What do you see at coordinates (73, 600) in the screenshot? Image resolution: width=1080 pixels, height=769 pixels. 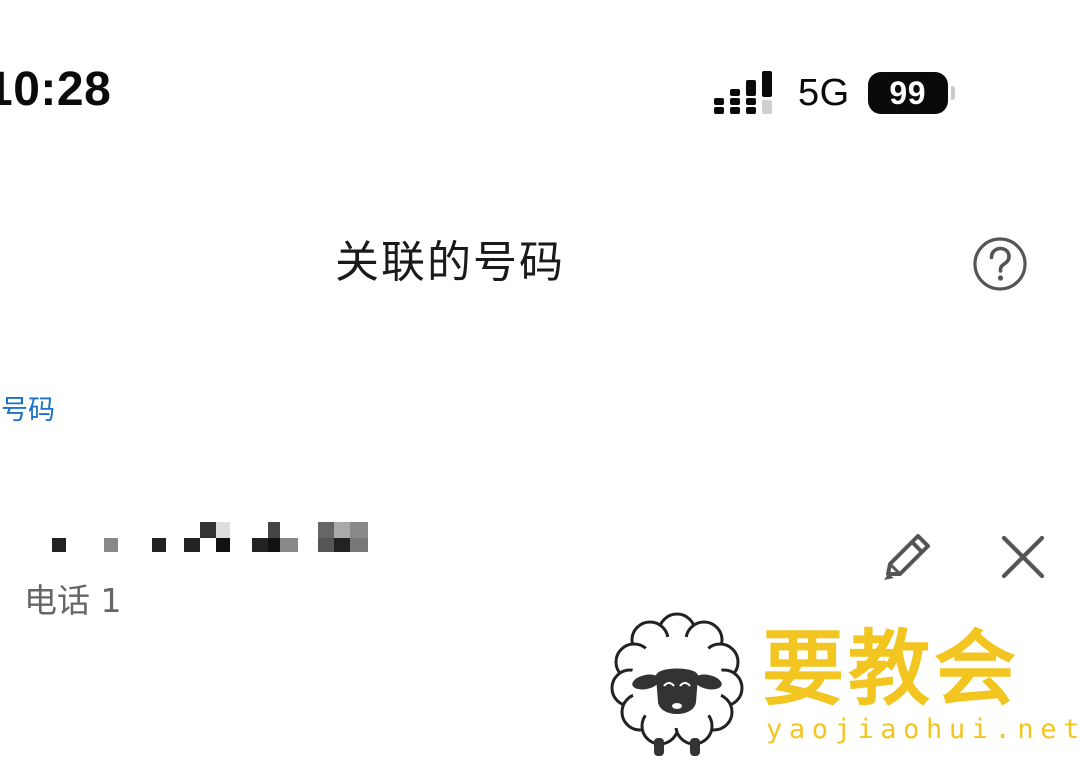 I see `phone-label: 电话 1` at bounding box center [73, 600].